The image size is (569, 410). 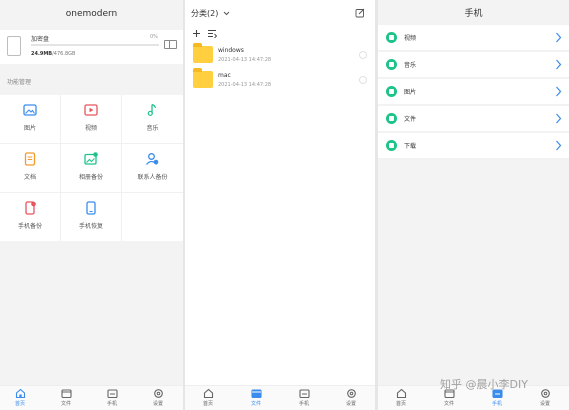 I want to click on folder-name: mac, so click(x=224, y=75).